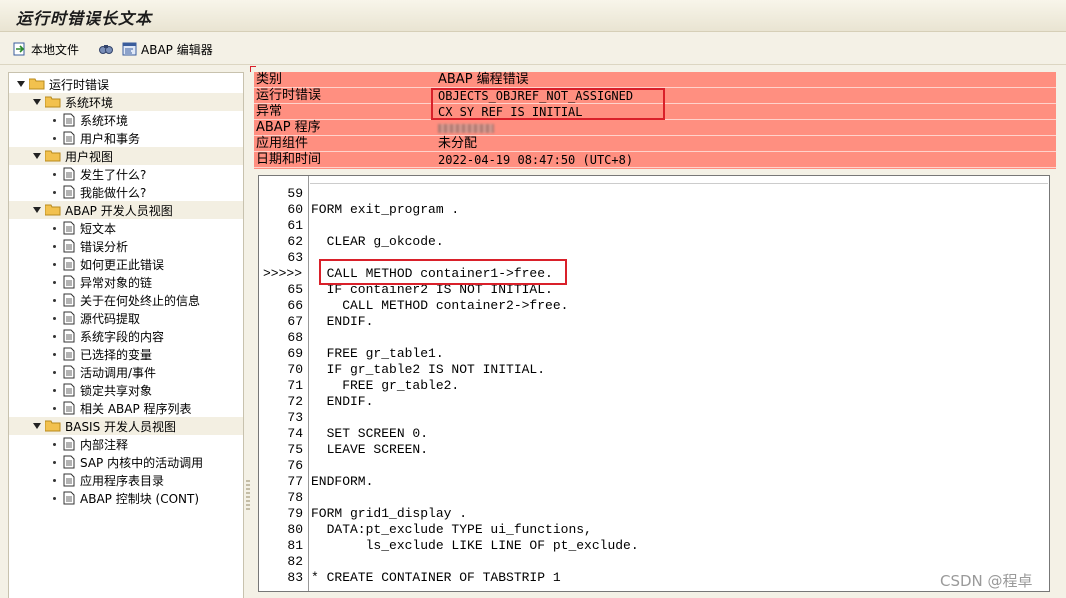  Describe the element at coordinates (295, 257) in the screenshot. I see `line-number: 63` at that location.